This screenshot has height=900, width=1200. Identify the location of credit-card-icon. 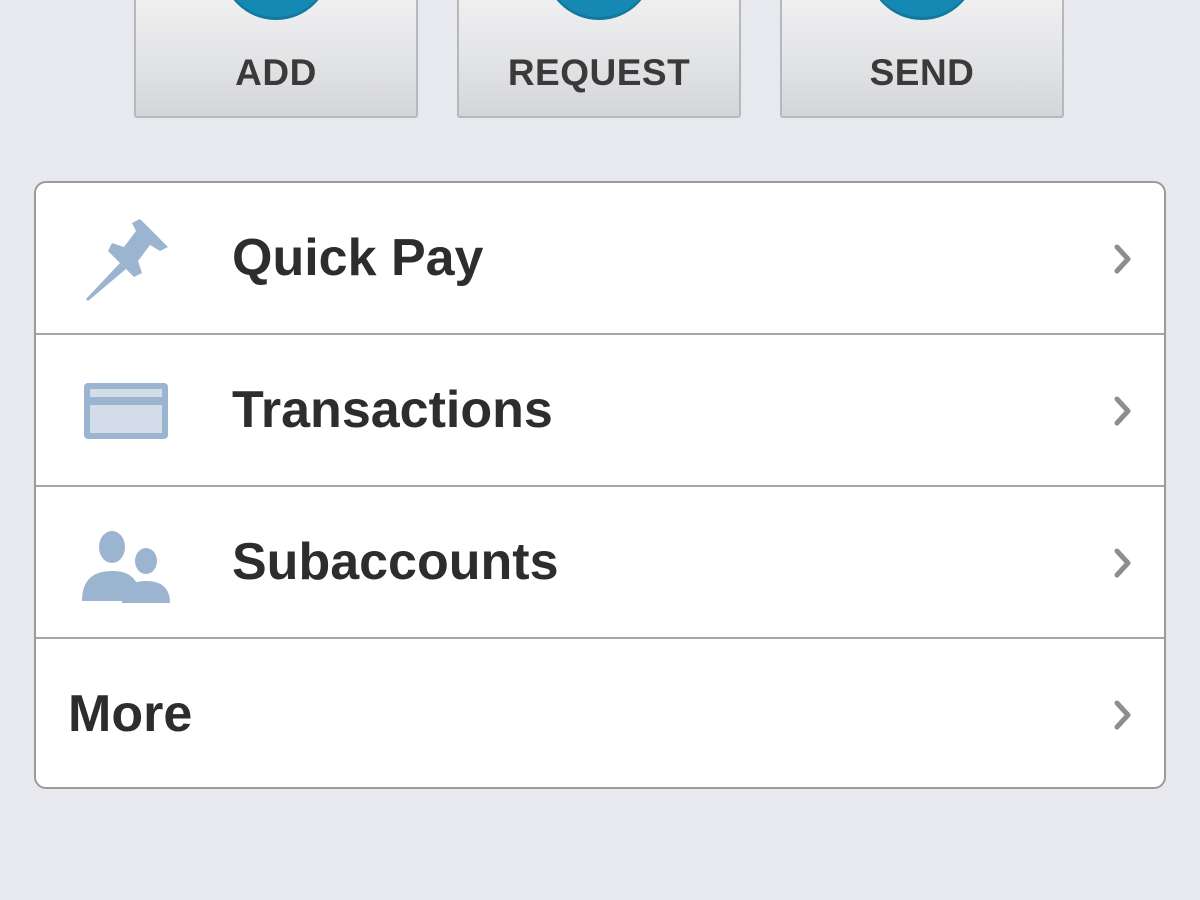
(126, 411).